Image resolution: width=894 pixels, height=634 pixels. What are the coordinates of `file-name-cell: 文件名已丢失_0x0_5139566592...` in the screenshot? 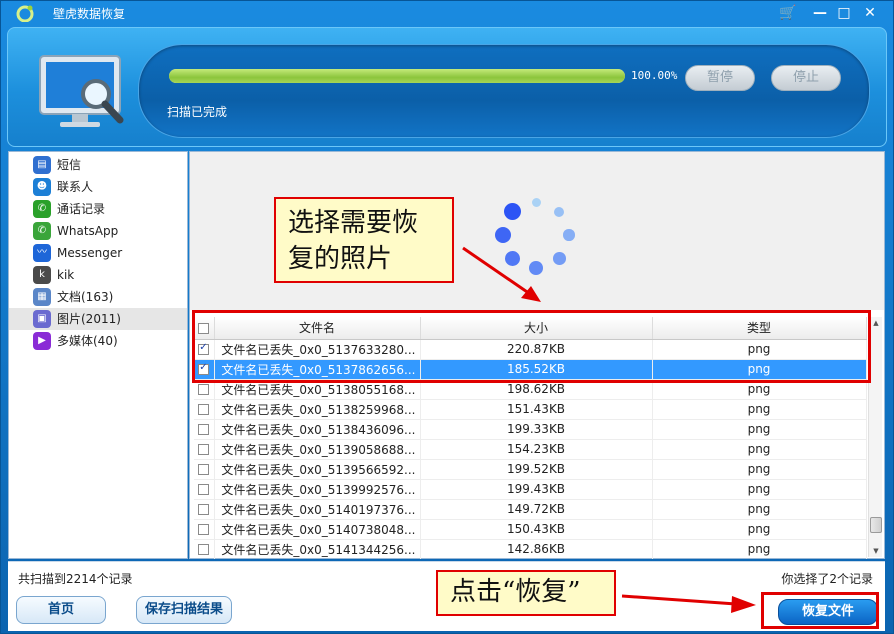 It's located at (317, 469).